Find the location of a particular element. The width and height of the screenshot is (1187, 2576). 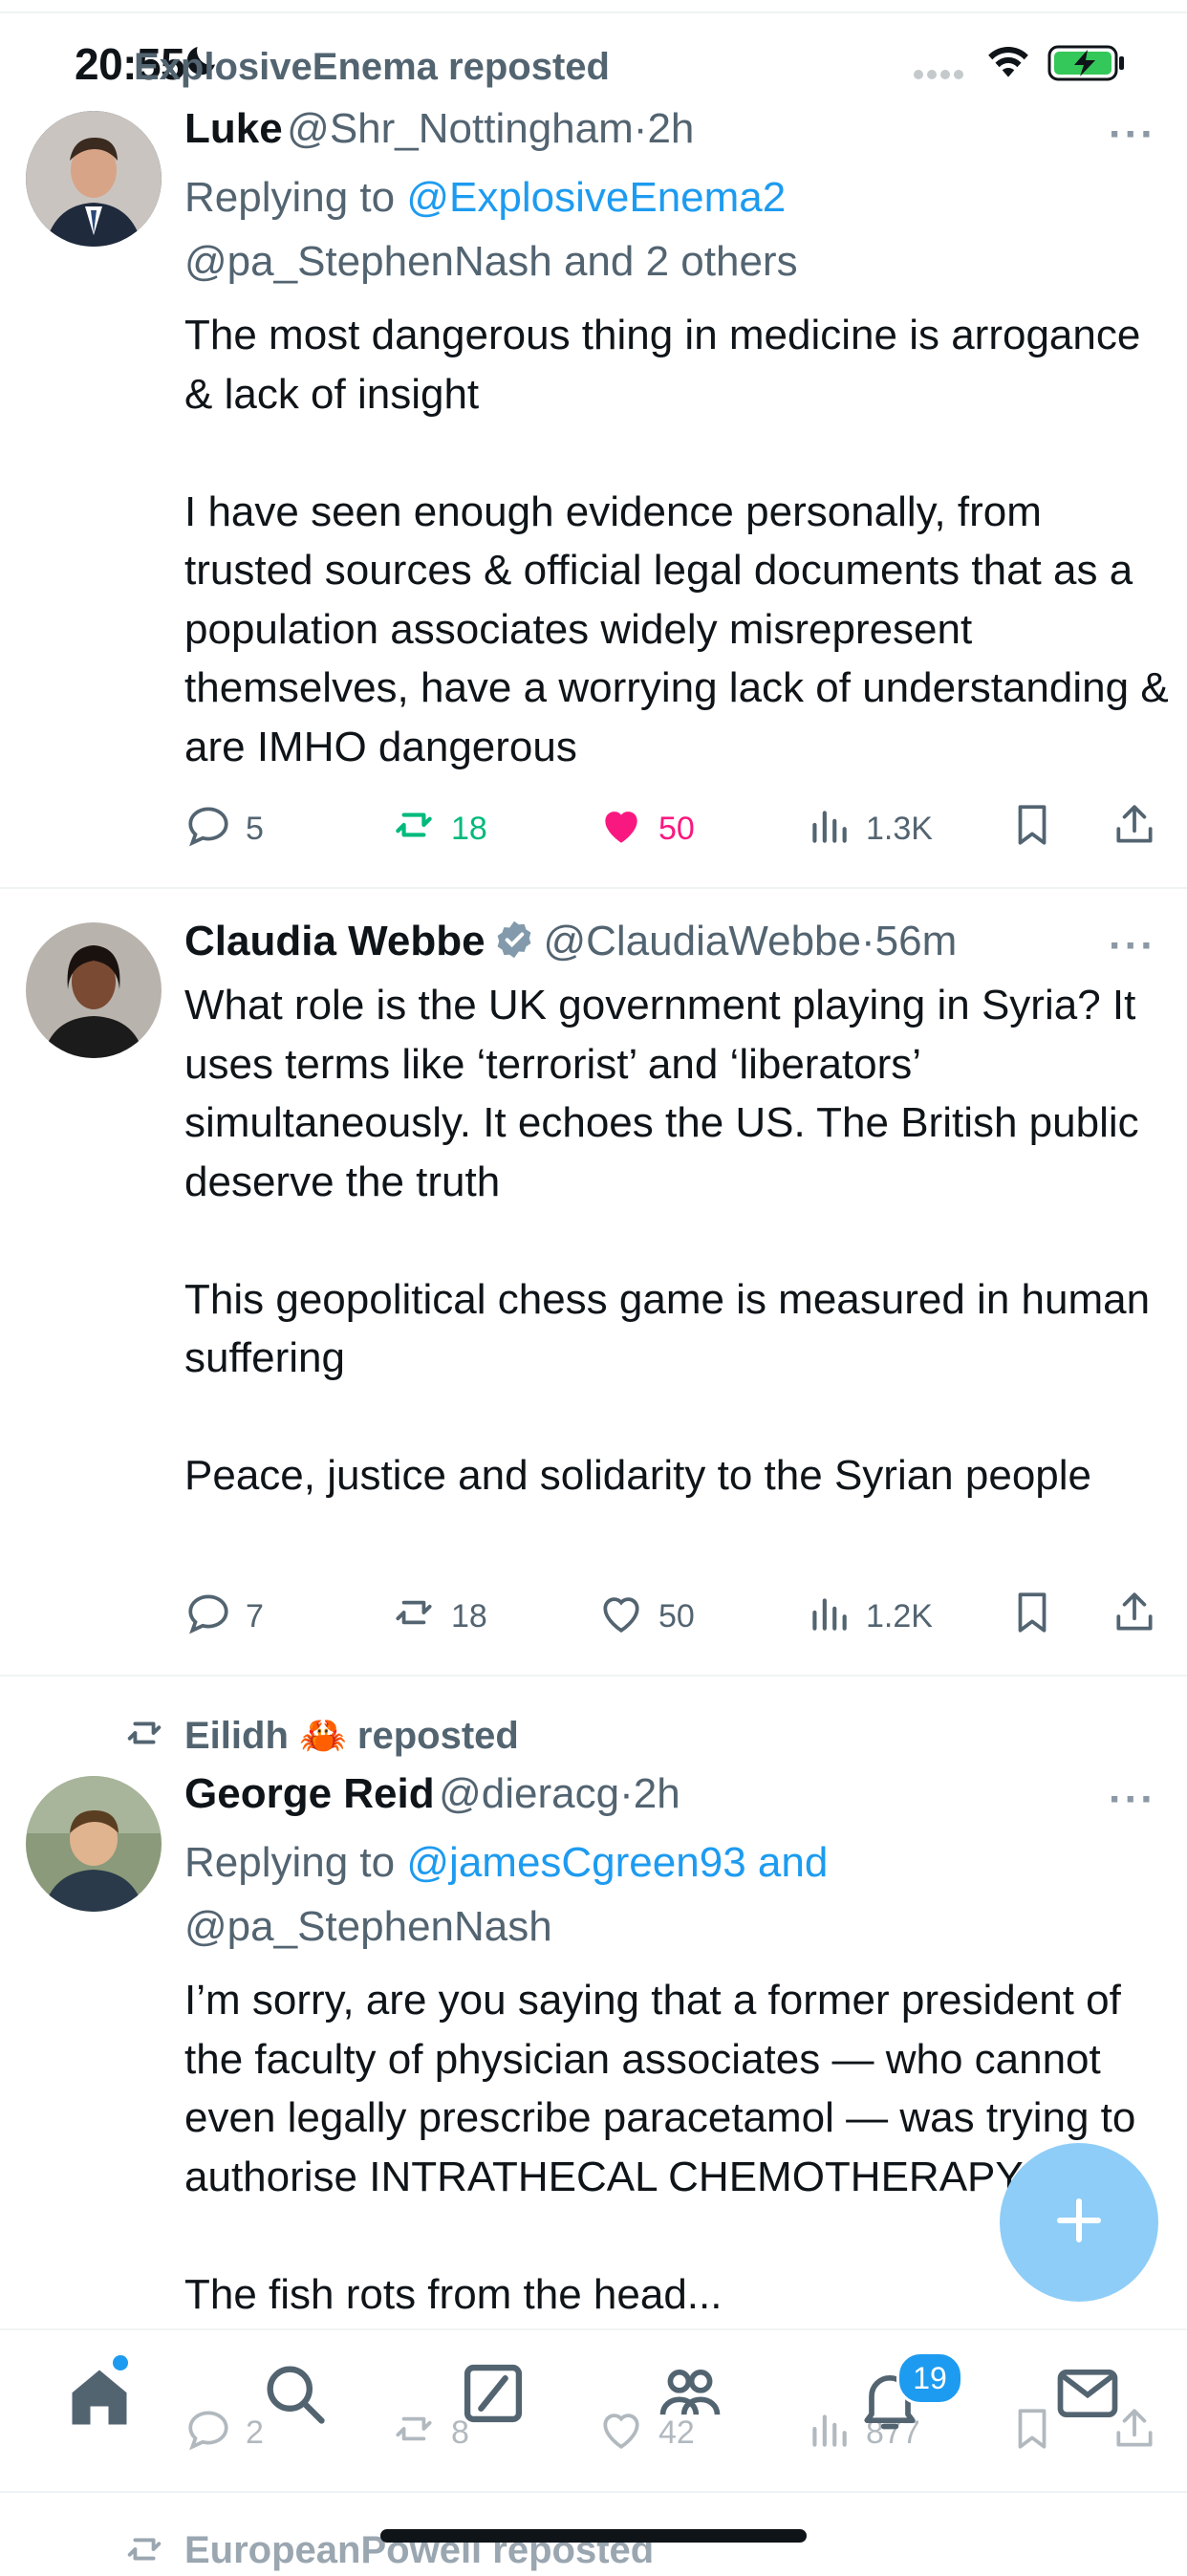

compose-button is located at coordinates (1079, 2222).